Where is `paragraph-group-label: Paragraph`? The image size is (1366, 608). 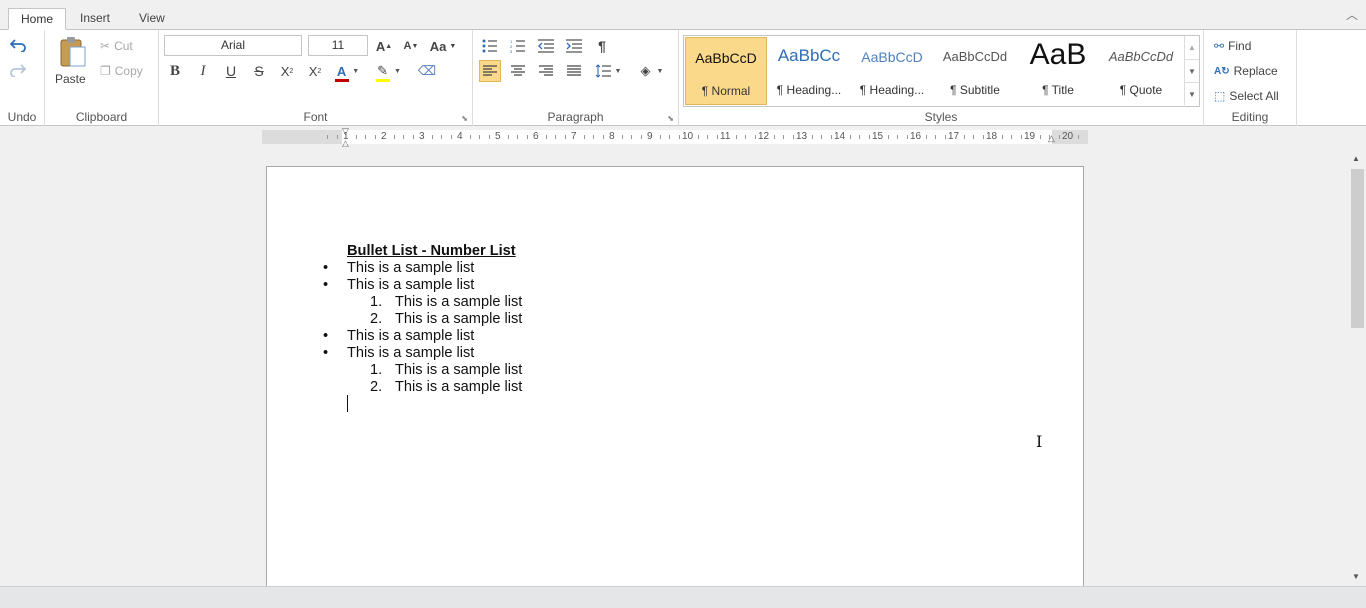 paragraph-group-label: Paragraph is located at coordinates (575, 117).